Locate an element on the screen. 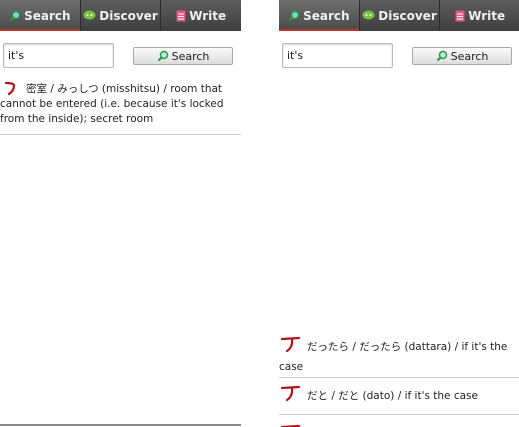 The height and width of the screenshot is (427, 519). result-item: だと / だと (dato) / if it's the case is located at coordinates (399, 396).